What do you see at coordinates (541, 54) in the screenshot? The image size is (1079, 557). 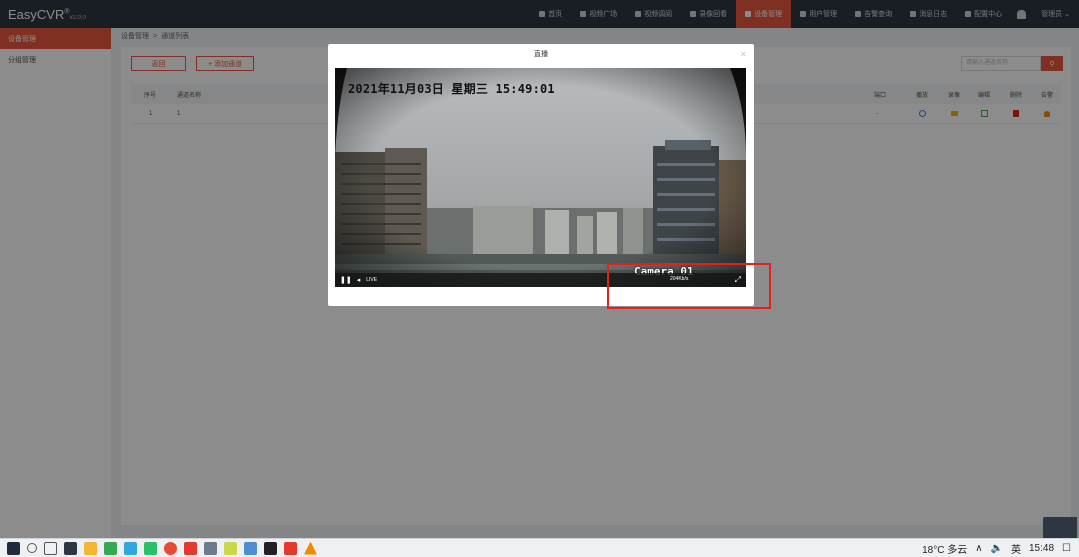 I see `dialog-title: 直播` at bounding box center [541, 54].